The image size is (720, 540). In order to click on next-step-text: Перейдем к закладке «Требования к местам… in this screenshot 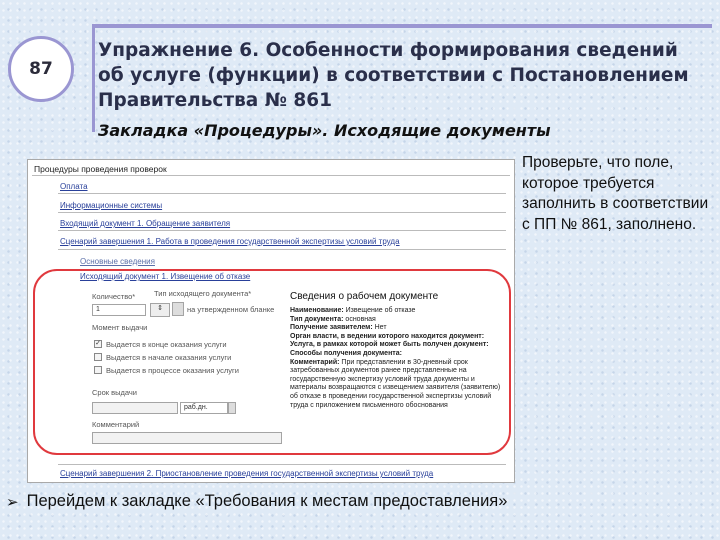, I will do `click(267, 501)`.